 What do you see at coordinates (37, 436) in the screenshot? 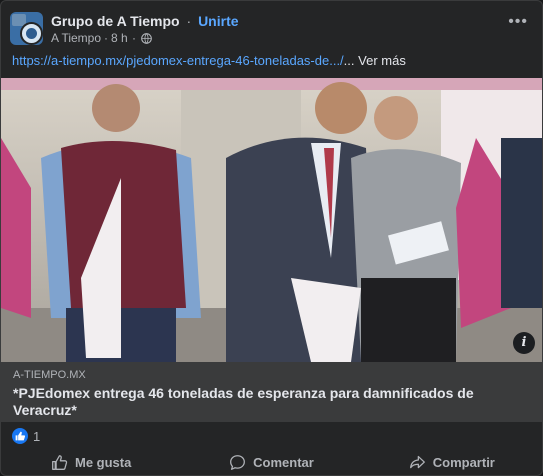
I see `reaction-count: 1` at bounding box center [37, 436].